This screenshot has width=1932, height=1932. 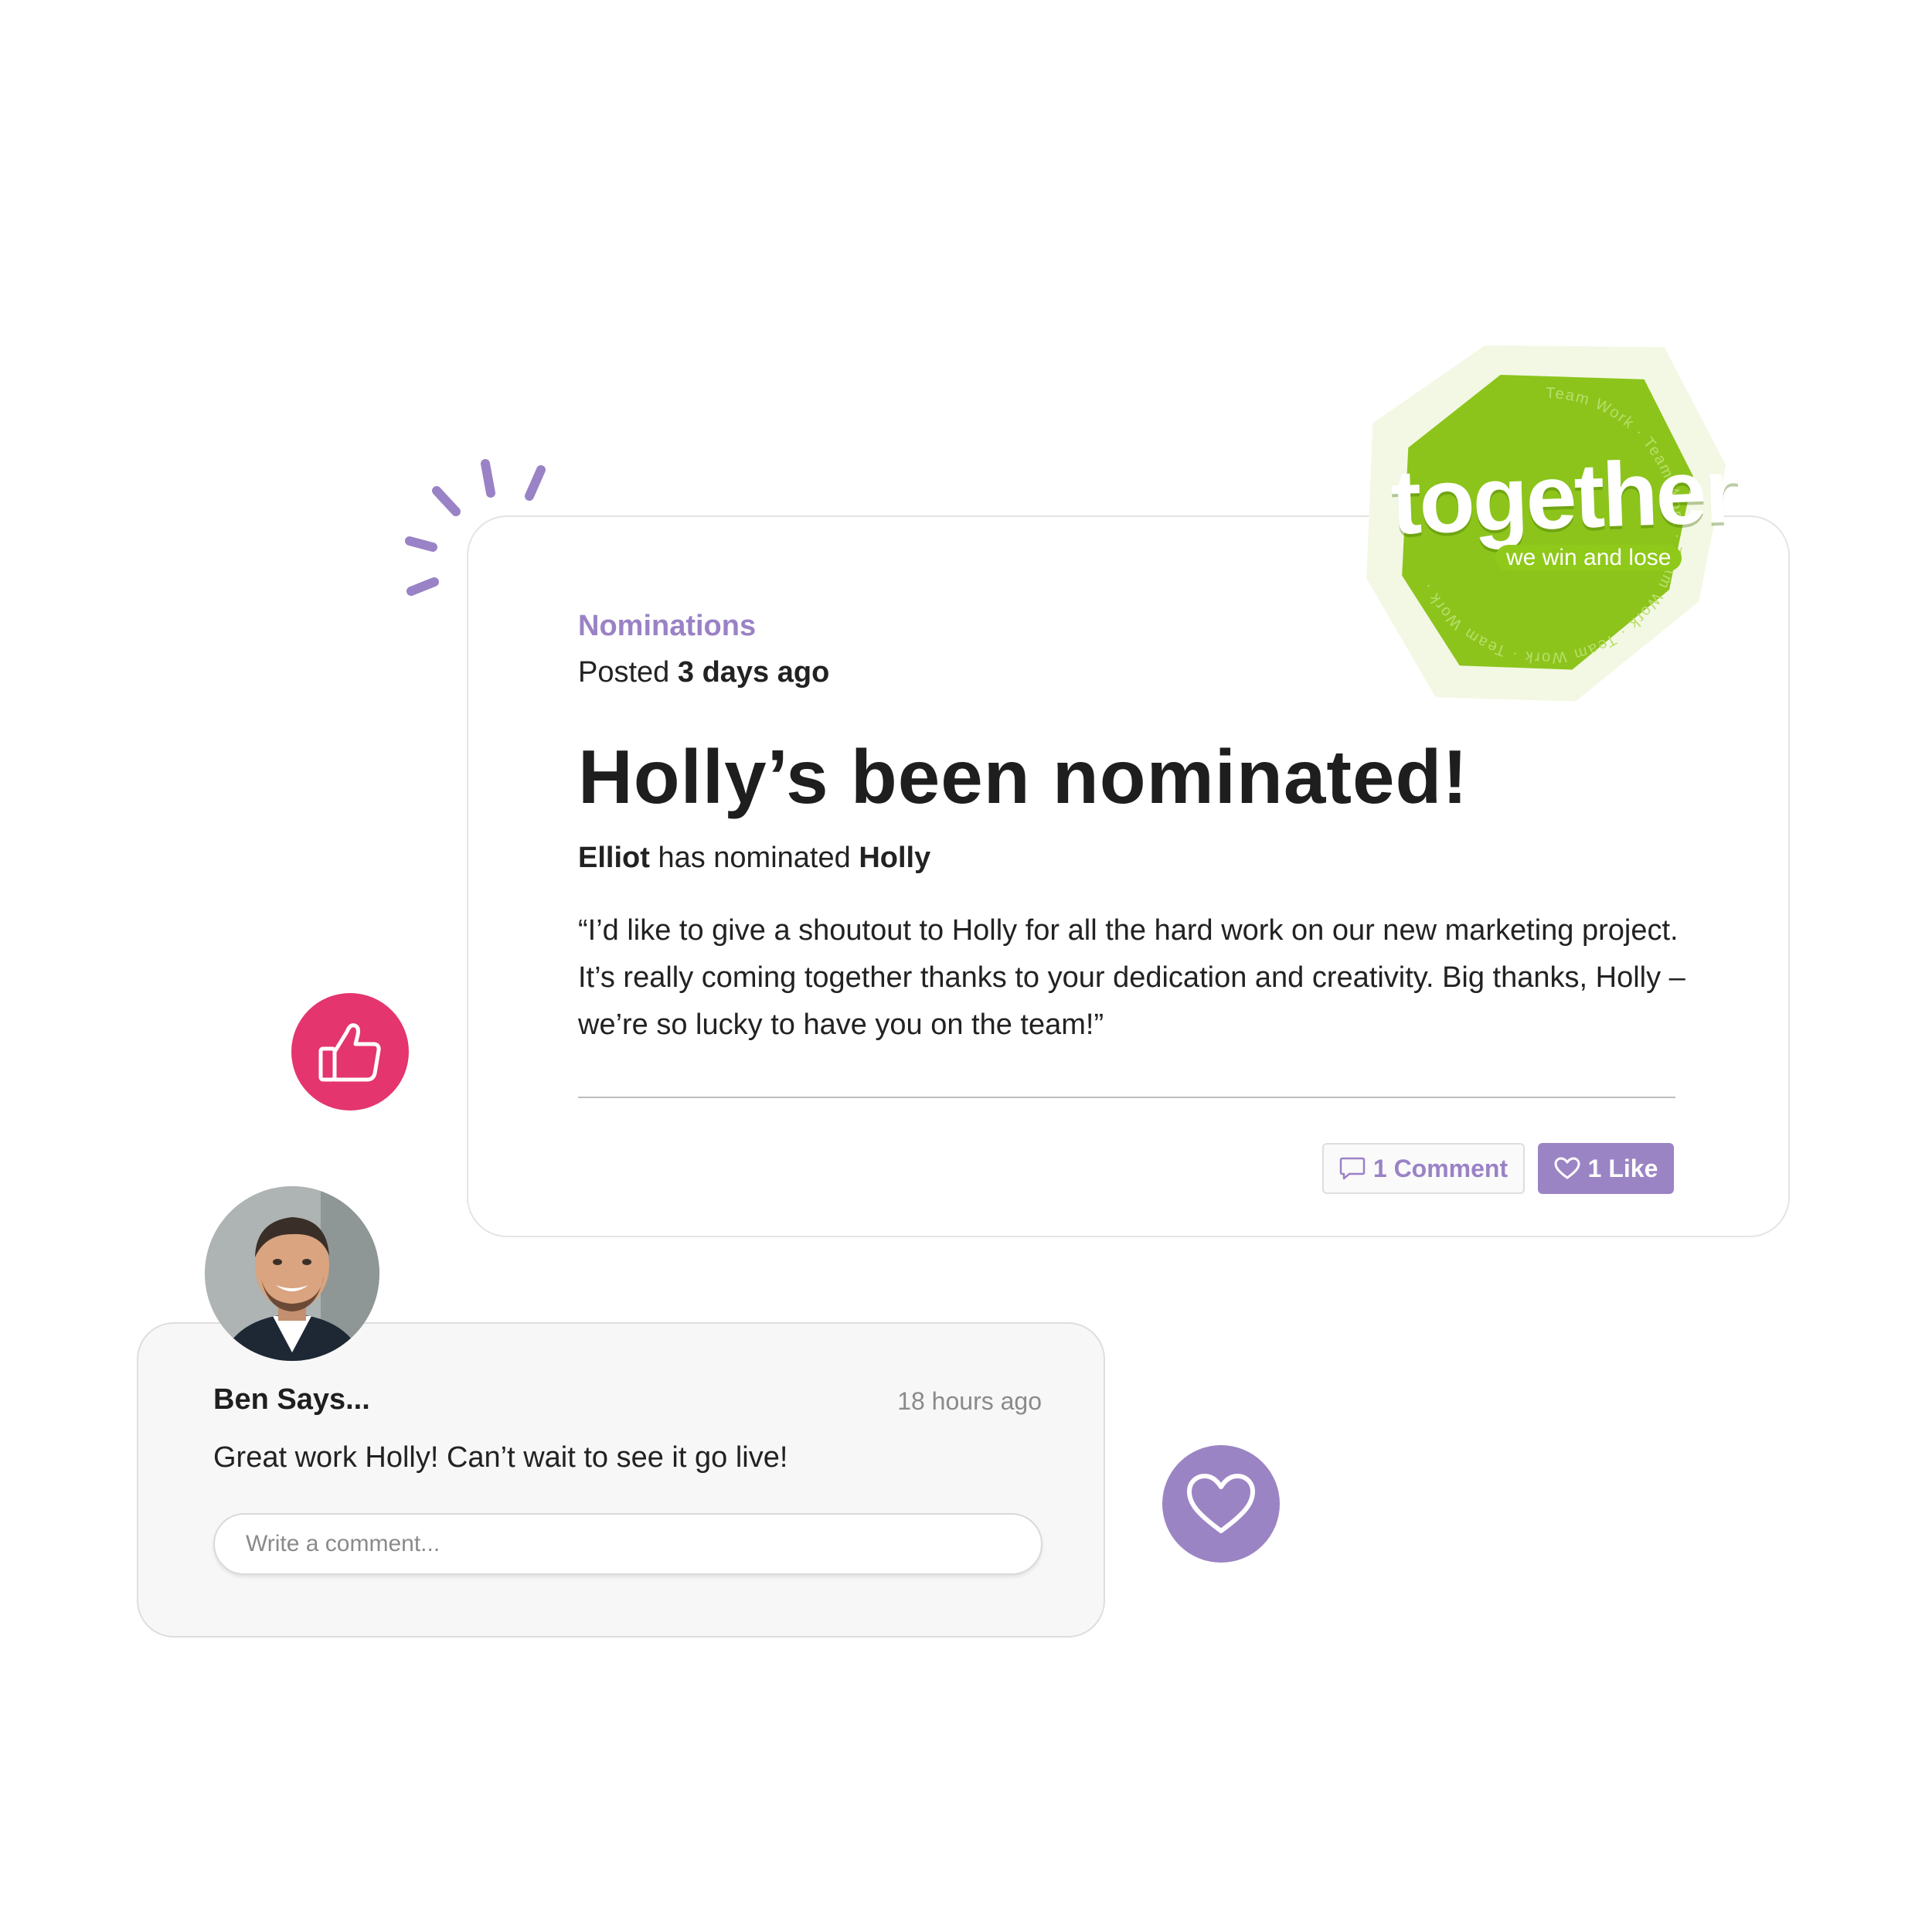 I want to click on comment-count-label: 1 Comment, so click(x=1440, y=1168).